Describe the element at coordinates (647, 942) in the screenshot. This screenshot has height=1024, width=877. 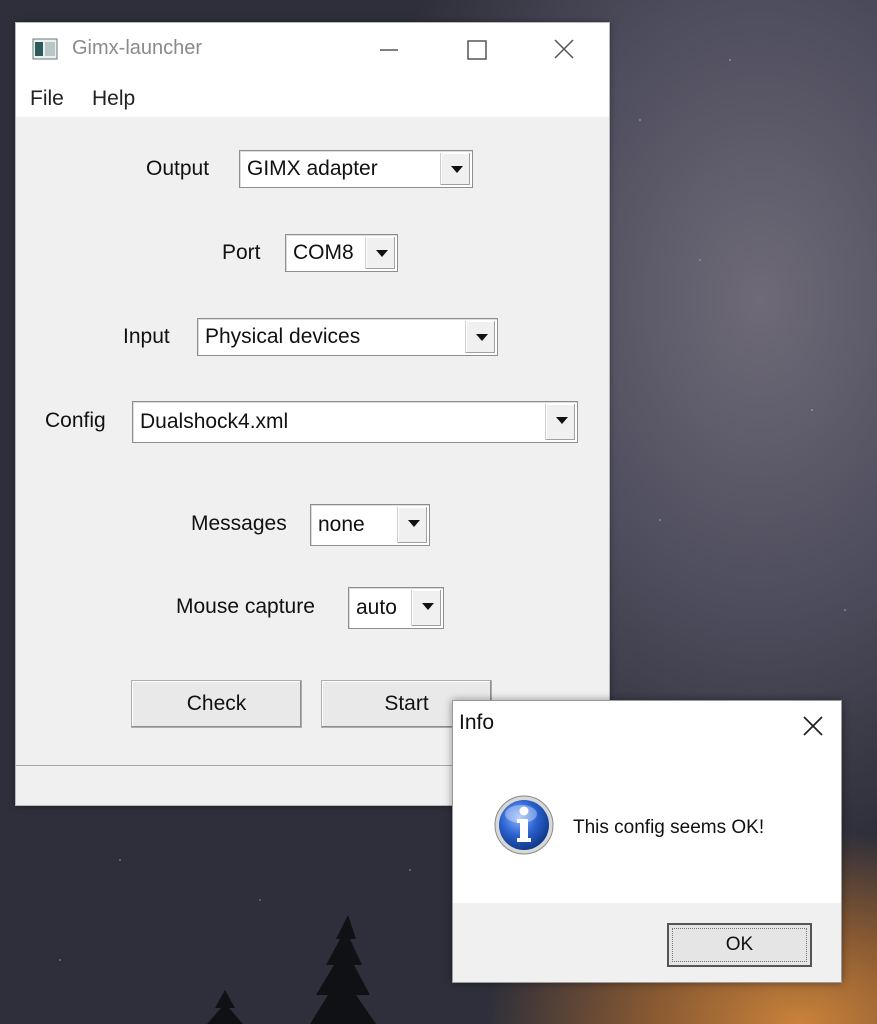
I see `dialog-footer: OK` at that location.